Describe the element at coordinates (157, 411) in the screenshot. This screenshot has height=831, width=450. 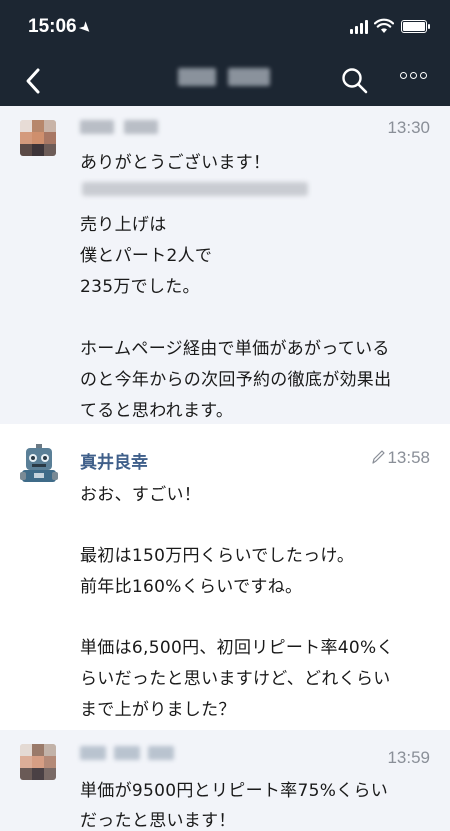
I see `message-line: てると思われます。` at that location.